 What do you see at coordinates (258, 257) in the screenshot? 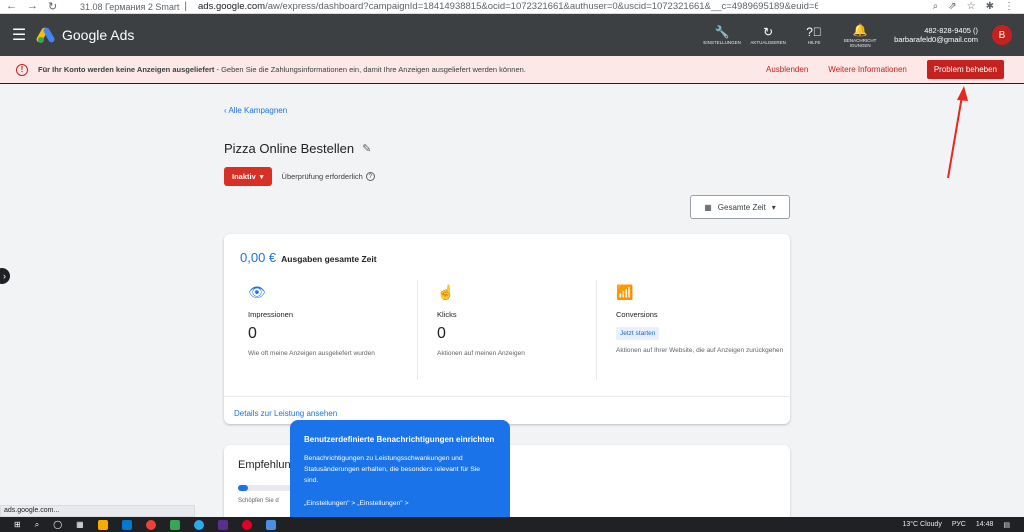
I see `spend-amount: 0,00 €` at bounding box center [258, 257].